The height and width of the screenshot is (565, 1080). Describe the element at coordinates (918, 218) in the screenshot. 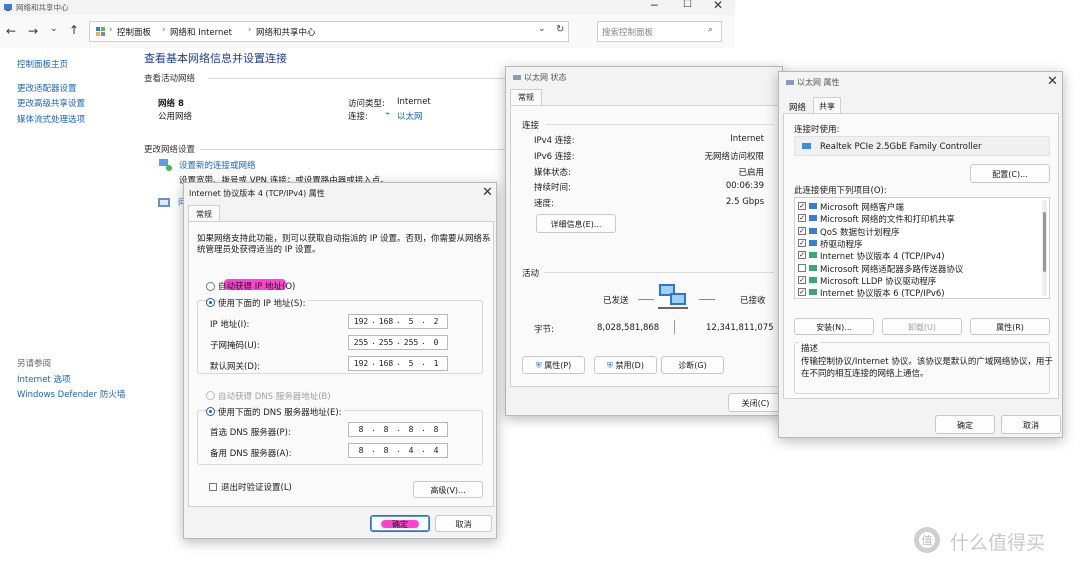

I see `list-item: ✓ Microsoft 网络的文件和打印机共享` at that location.